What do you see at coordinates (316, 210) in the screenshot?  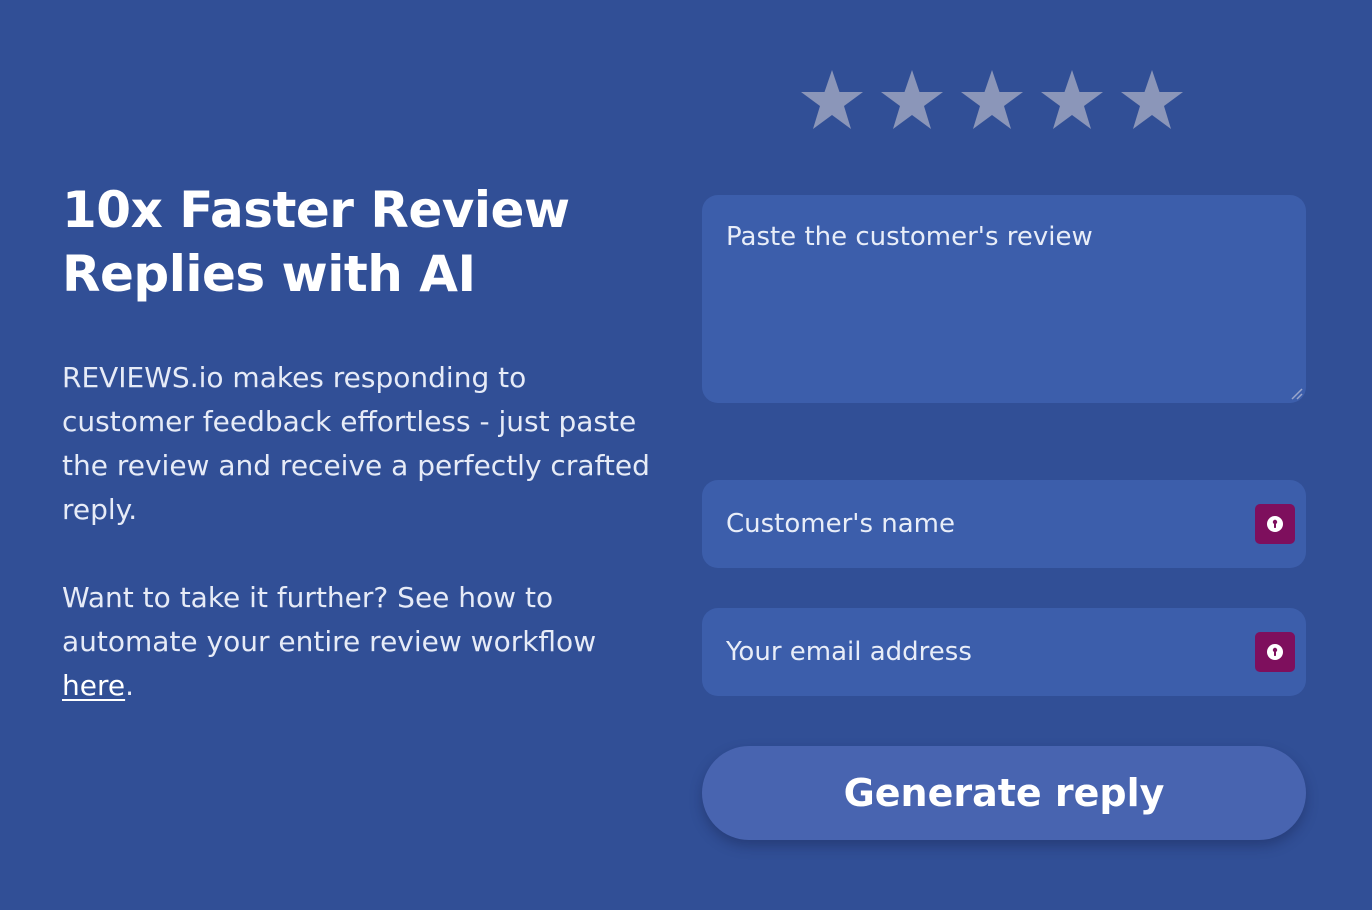 I see `headline-line-1: 10x Faster Review` at bounding box center [316, 210].